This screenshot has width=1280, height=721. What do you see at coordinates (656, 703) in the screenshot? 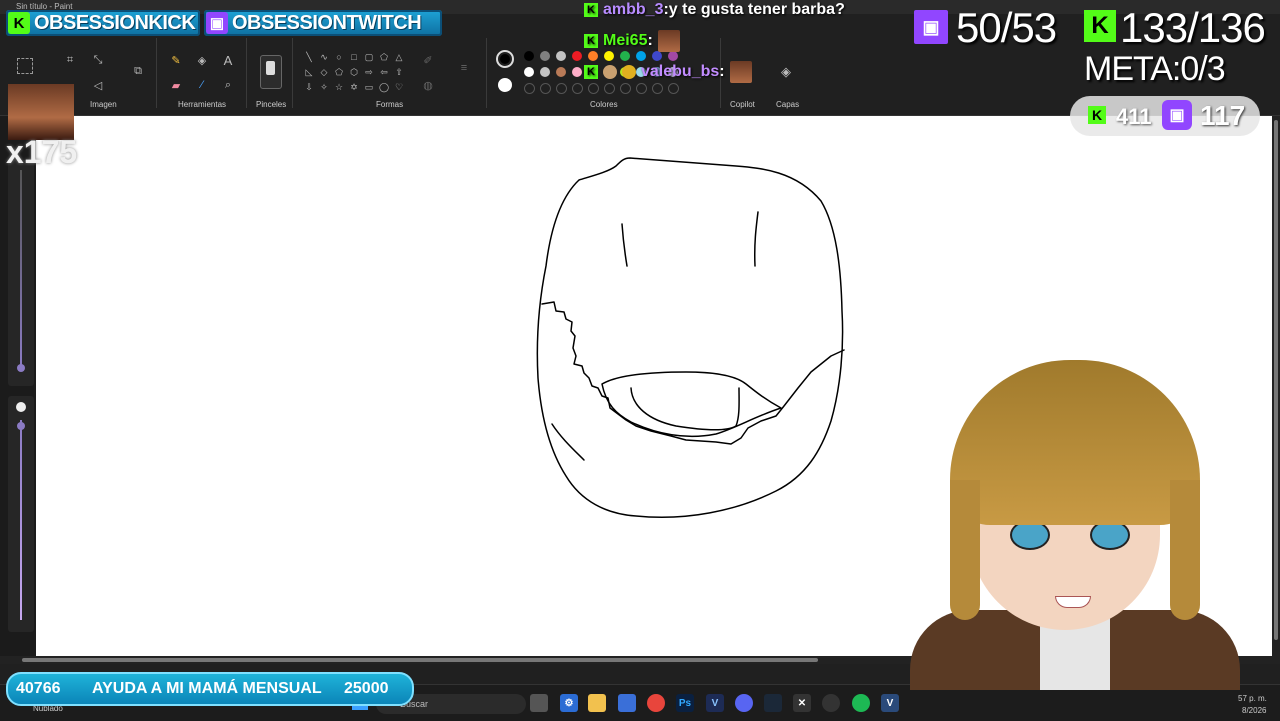
I see `chrome-icon` at bounding box center [656, 703].